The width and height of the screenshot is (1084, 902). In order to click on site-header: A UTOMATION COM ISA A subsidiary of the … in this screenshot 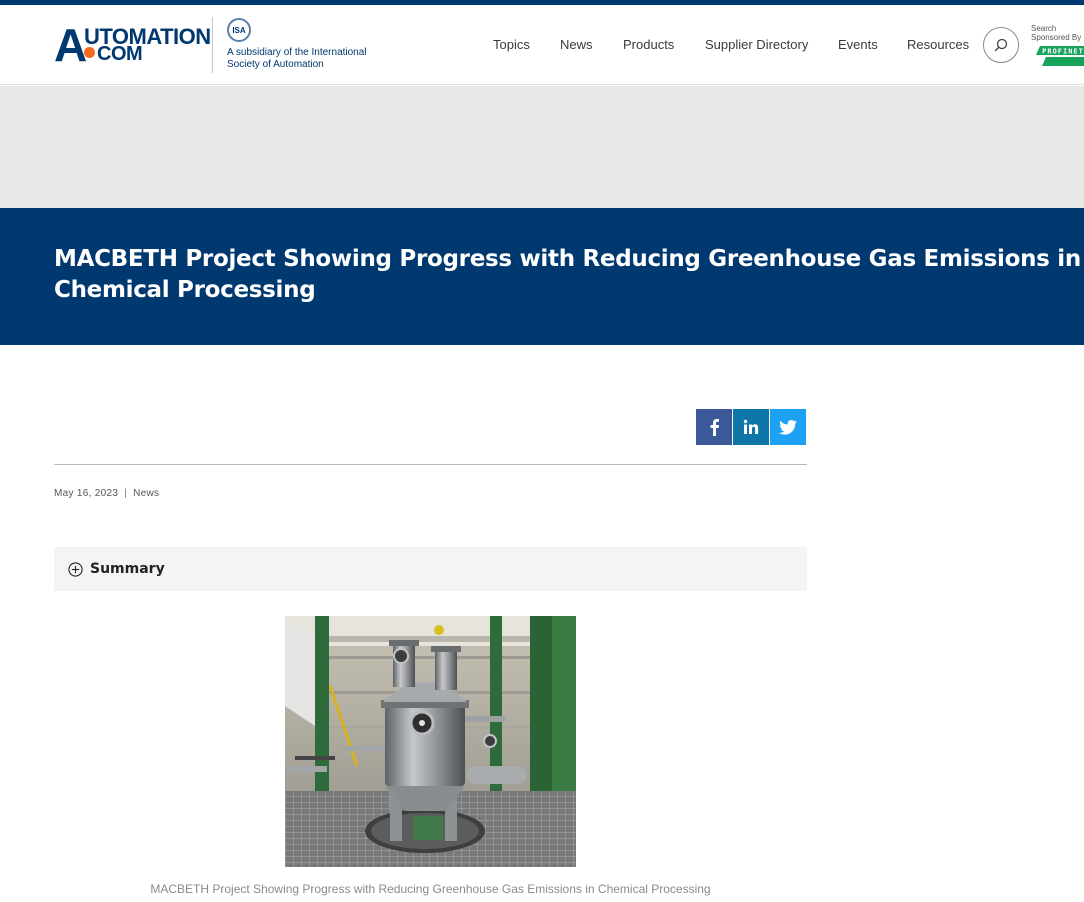, I will do `click(542, 45)`.